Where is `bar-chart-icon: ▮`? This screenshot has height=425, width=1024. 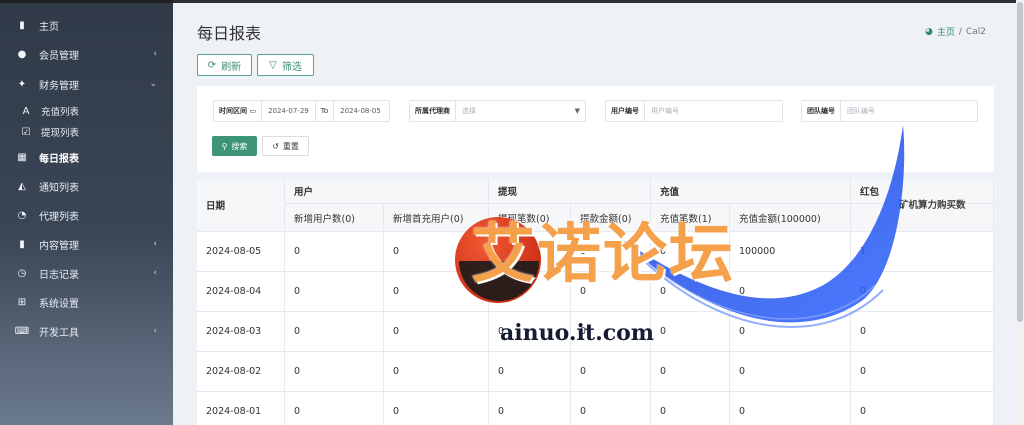
bar-chart-icon: ▮ is located at coordinates (22, 25).